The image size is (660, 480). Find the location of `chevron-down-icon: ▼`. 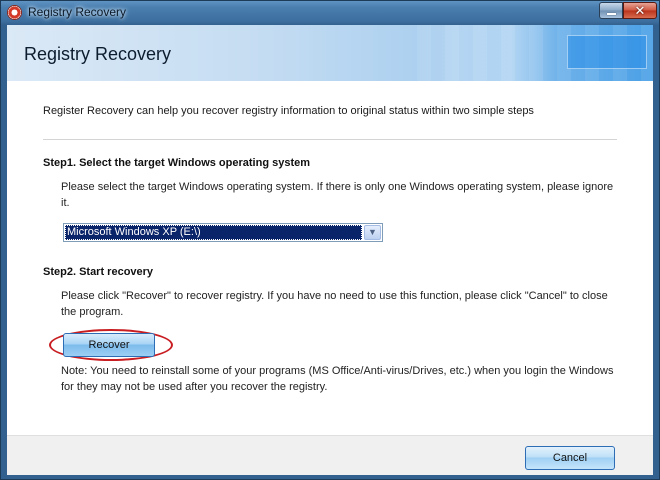

chevron-down-icon: ▼ is located at coordinates (372, 232).